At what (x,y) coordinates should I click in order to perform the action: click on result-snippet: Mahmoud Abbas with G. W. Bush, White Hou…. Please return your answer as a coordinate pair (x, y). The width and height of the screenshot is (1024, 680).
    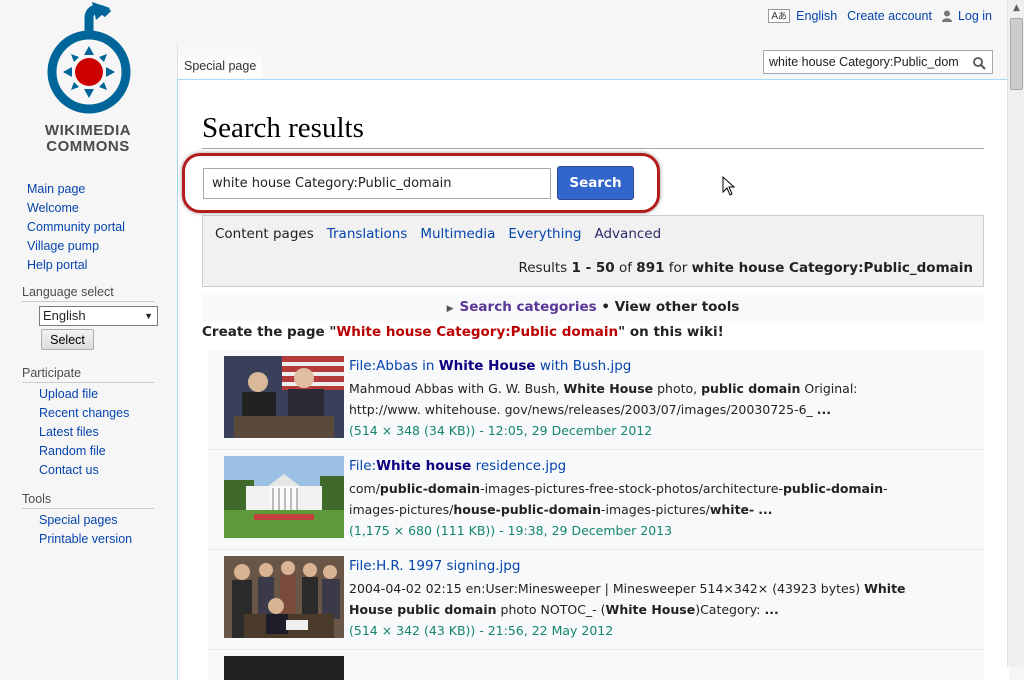
    Looking at the image, I should click on (603, 388).